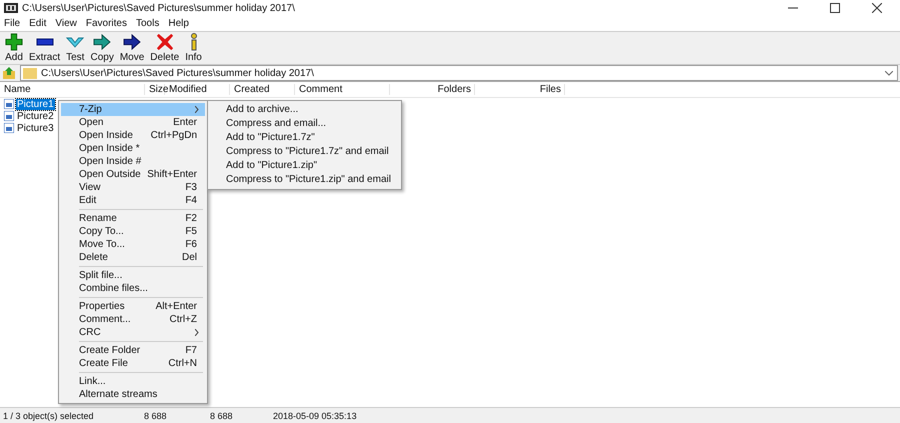 This screenshot has width=900, height=423. Describe the element at coordinates (193, 42) in the screenshot. I see `info-icon` at that location.